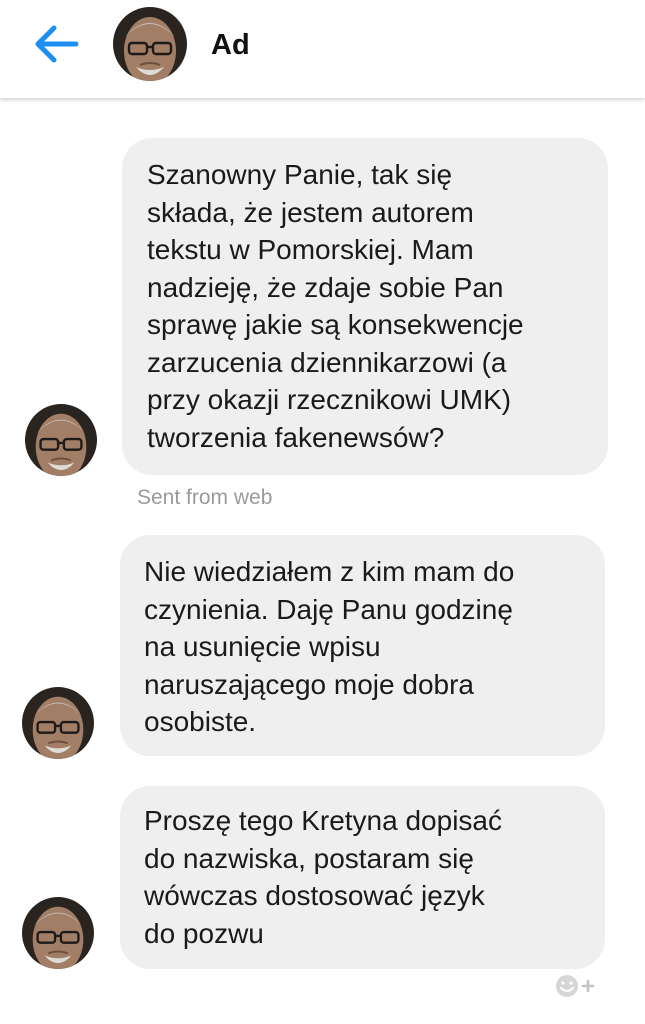 The width and height of the screenshot is (645, 1024). What do you see at coordinates (56, 44) in the screenshot?
I see `arrow-left-icon` at bounding box center [56, 44].